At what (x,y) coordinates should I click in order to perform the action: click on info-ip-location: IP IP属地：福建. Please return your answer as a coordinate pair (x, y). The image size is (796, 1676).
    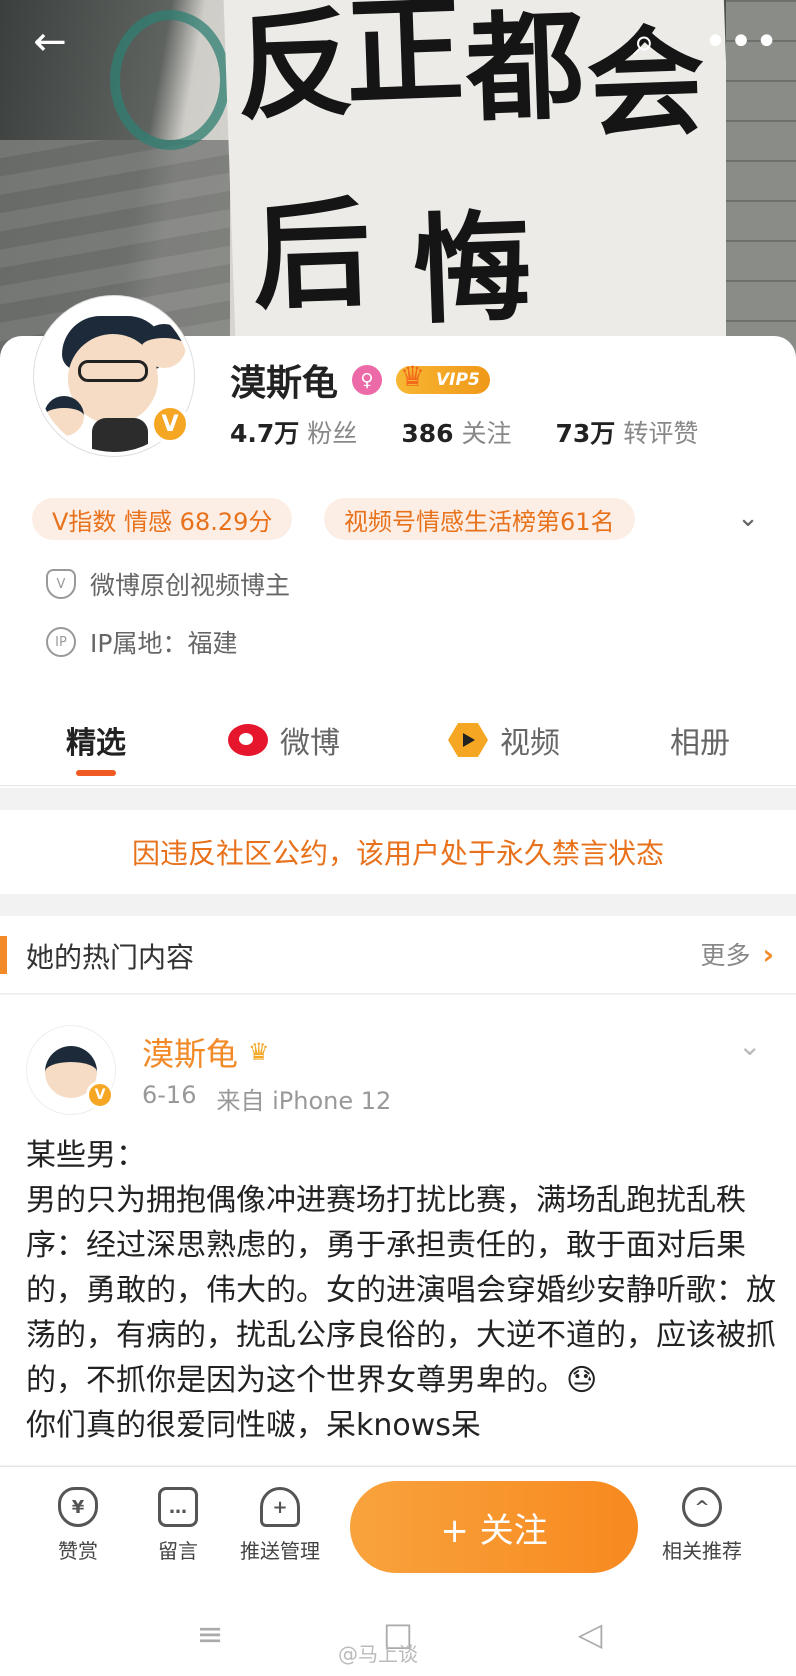
    Looking at the image, I should click on (141, 642).